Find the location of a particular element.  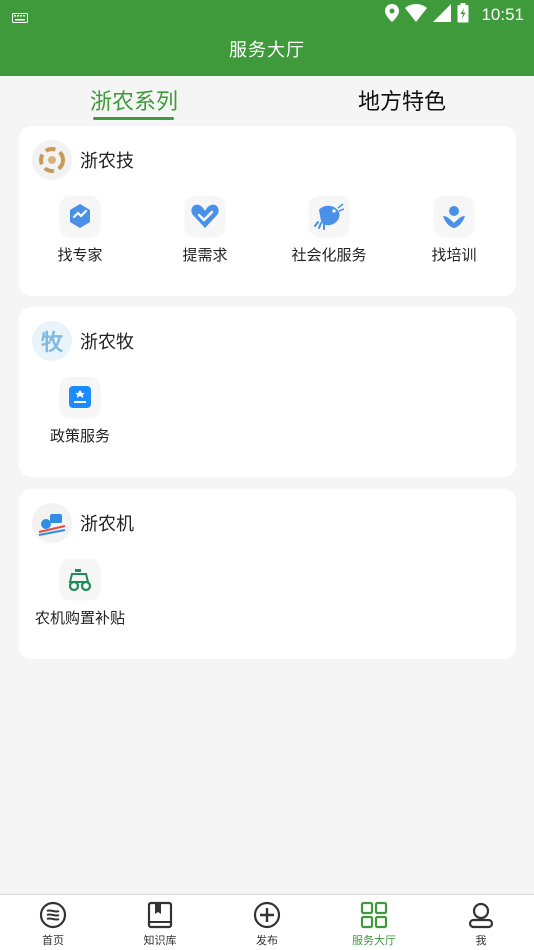

nav-knowledge: 知识库 is located at coordinates (160, 924).